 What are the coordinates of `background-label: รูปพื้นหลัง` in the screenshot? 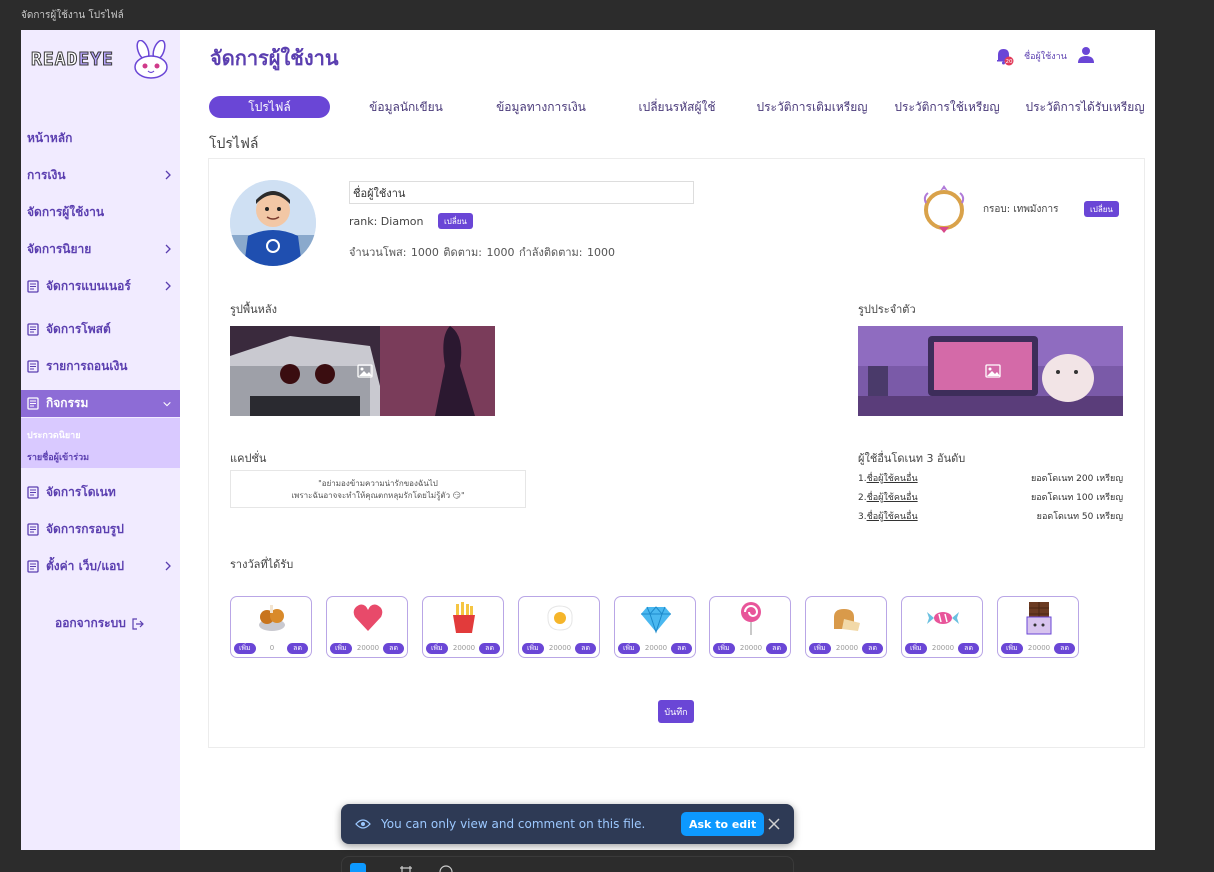 It's located at (254, 309).